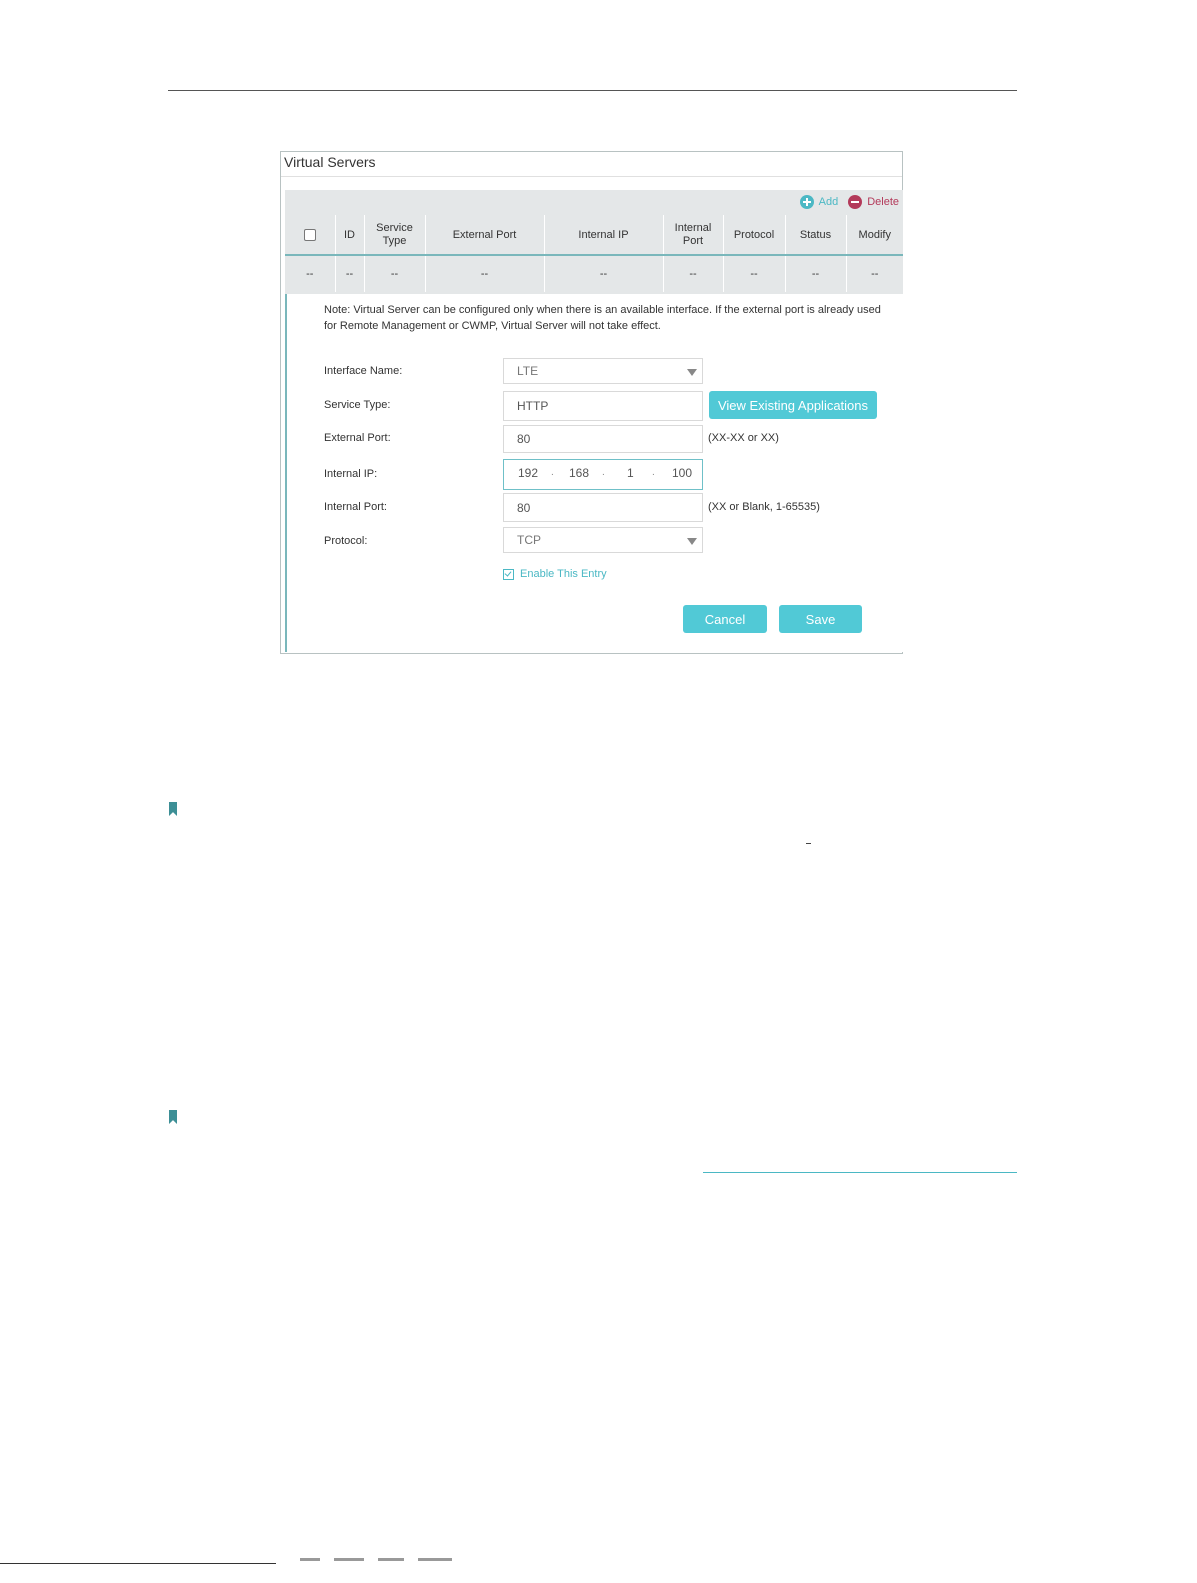 This screenshot has height=1583, width=1197. I want to click on internal-port-label: Internal Port:, so click(355, 507).